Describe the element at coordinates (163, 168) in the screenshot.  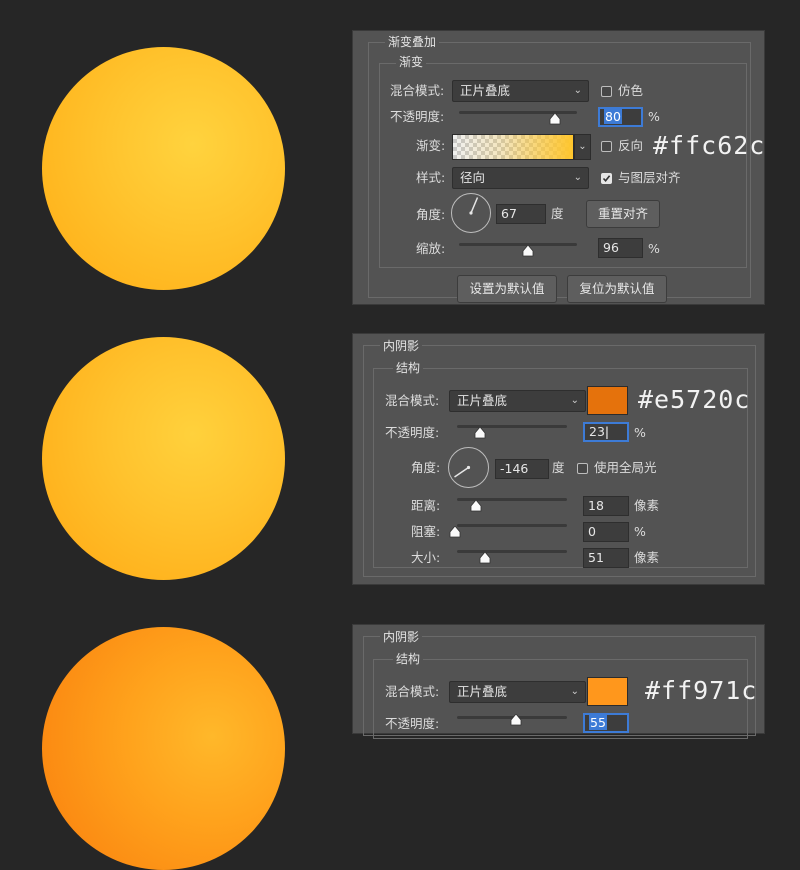
I see `preview-sphere-gradient-overlay` at that location.